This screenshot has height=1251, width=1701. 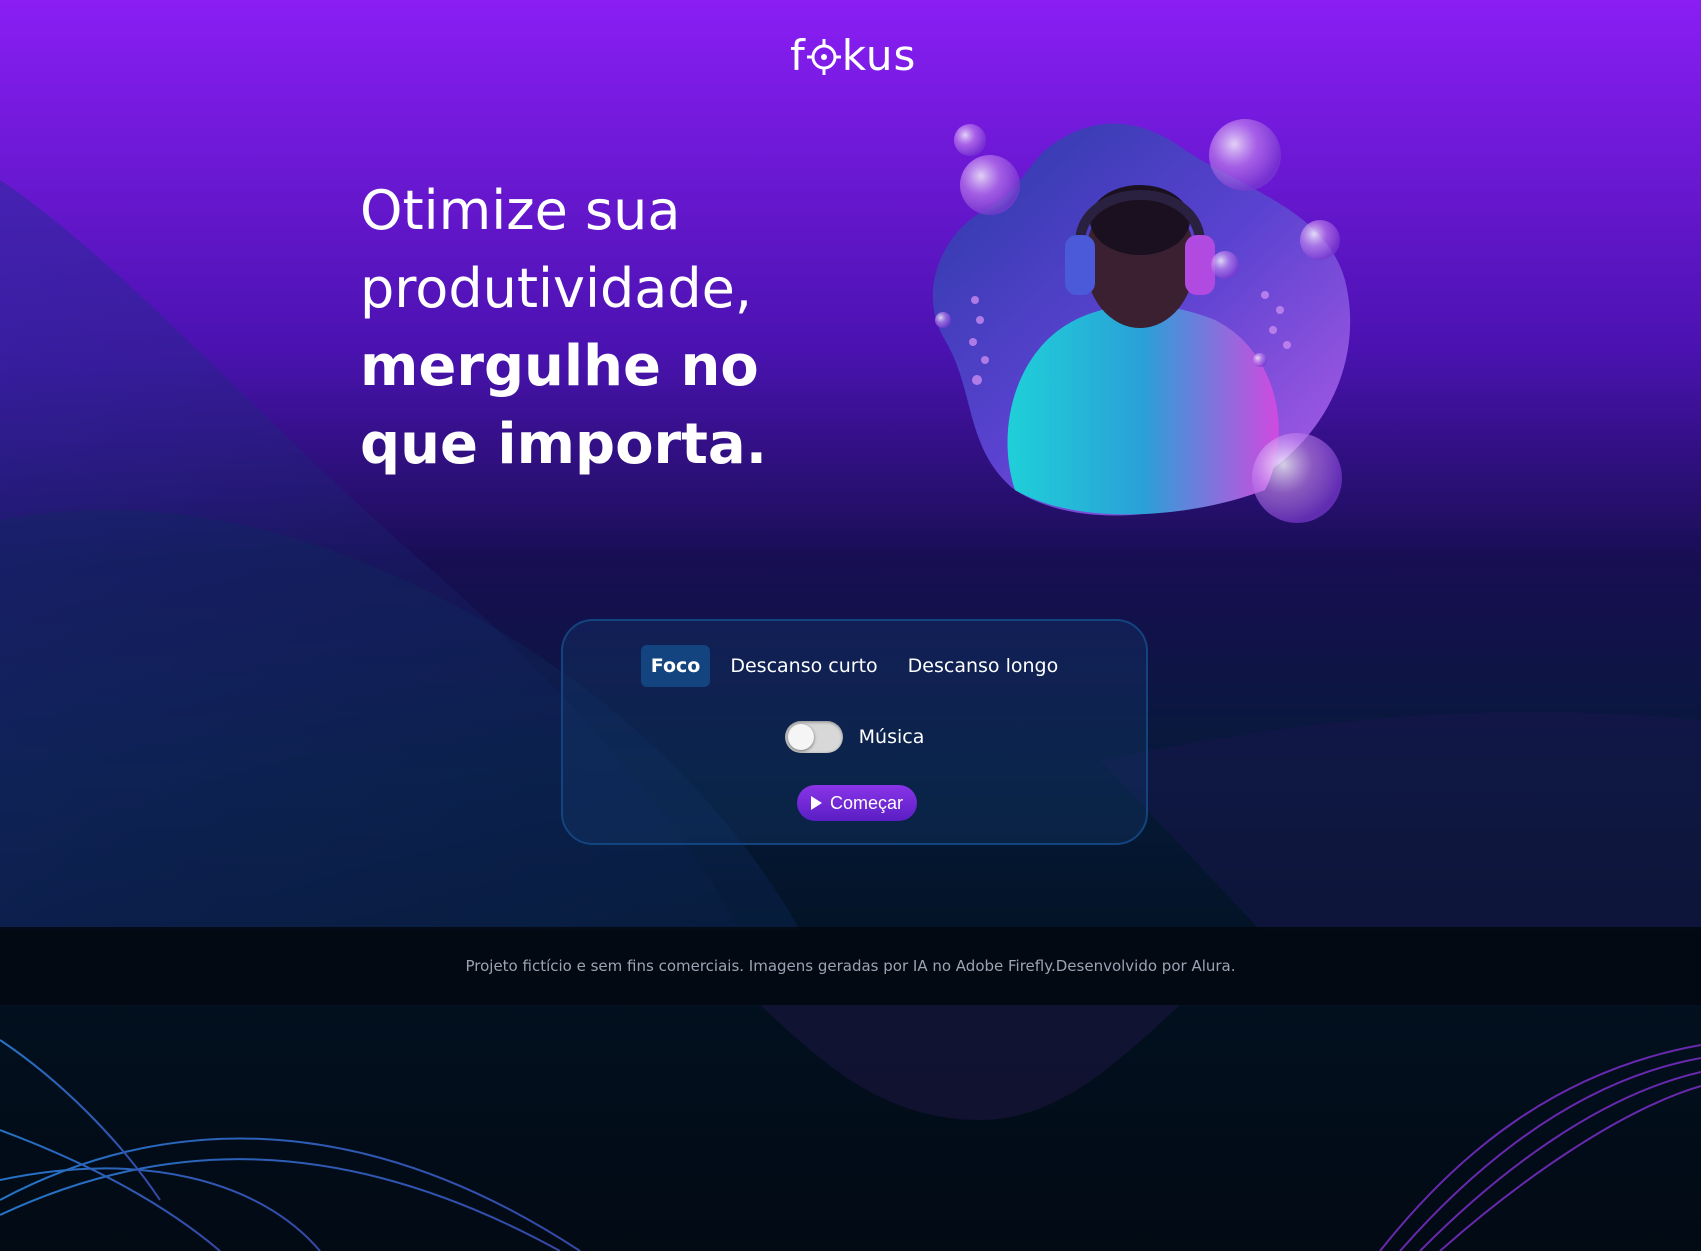 What do you see at coordinates (854, 737) in the screenshot?
I see `music-toggle-row: Música` at bounding box center [854, 737].